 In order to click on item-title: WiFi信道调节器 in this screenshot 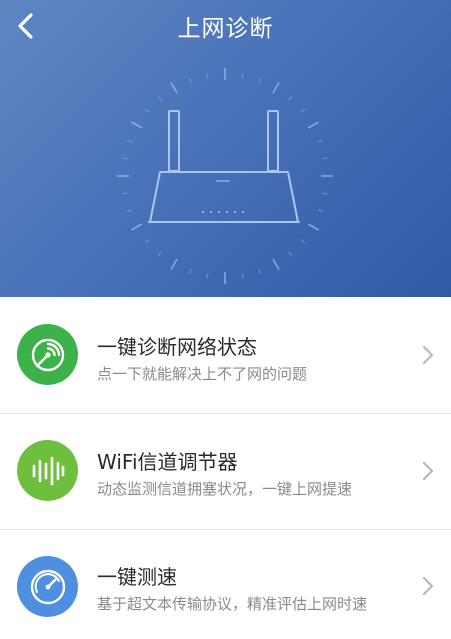, I will do `click(167, 462)`.